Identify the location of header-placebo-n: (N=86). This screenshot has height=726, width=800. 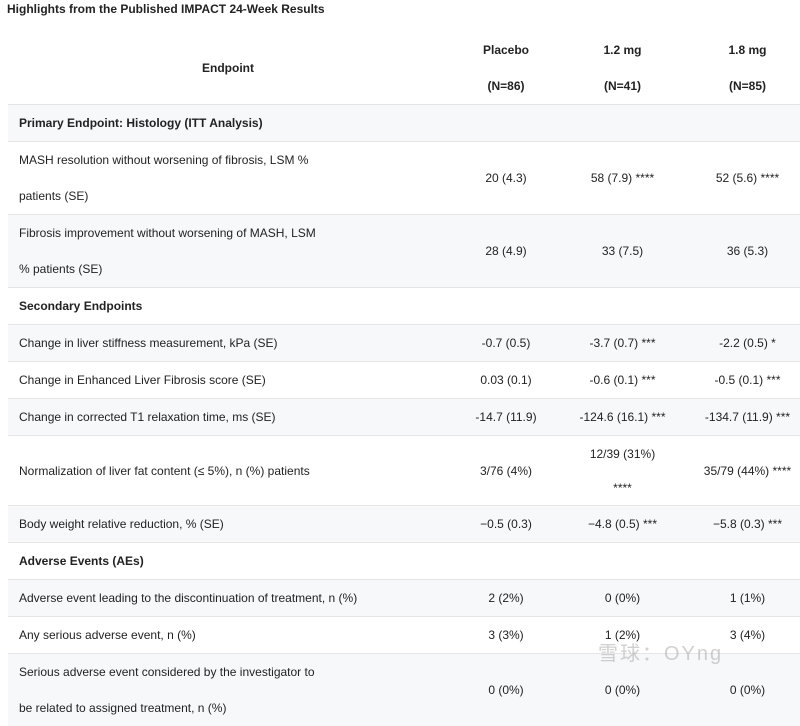
(506, 86).